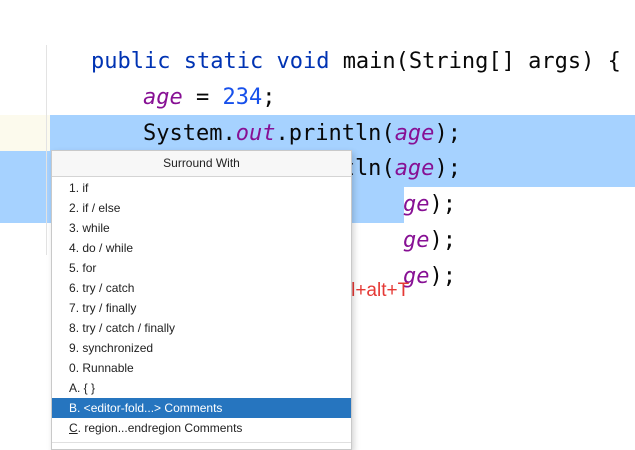 The image size is (635, 450). What do you see at coordinates (72, 368) in the screenshot?
I see `option-mnemonic: 0` at bounding box center [72, 368].